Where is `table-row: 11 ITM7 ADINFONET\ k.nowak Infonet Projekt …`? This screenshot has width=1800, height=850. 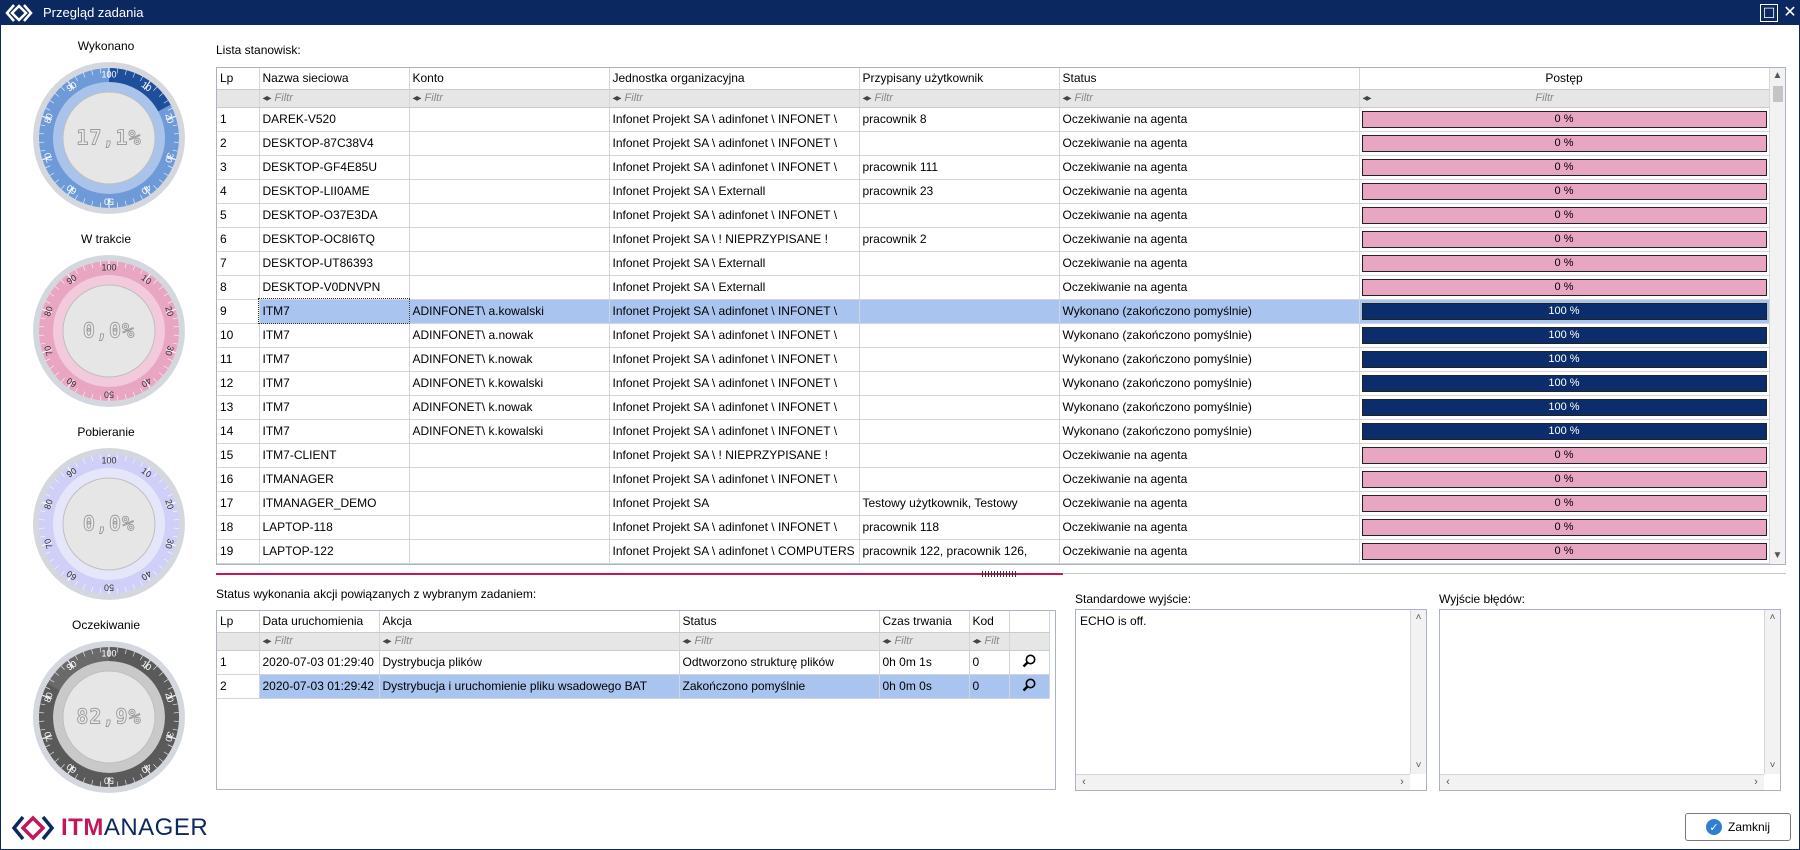 table-row: 11 ITM7 ADINFONET\ k.nowak Infonet Projekt … is located at coordinates (993, 359).